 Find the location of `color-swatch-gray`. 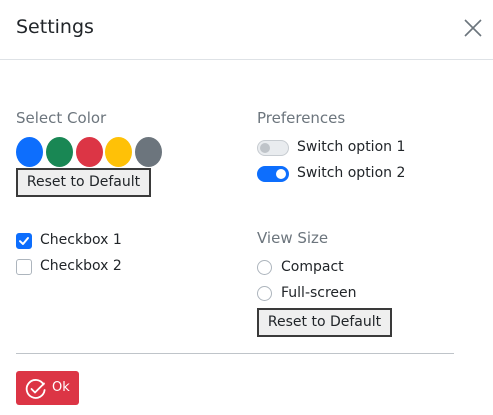

color-swatch-gray is located at coordinates (148, 152).